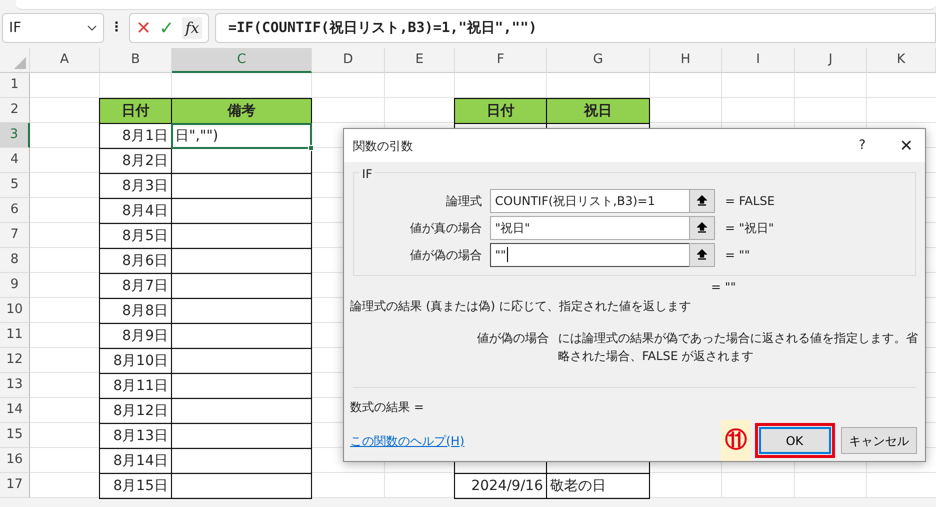 The height and width of the screenshot is (507, 936). I want to click on column-header: A, so click(65, 60).